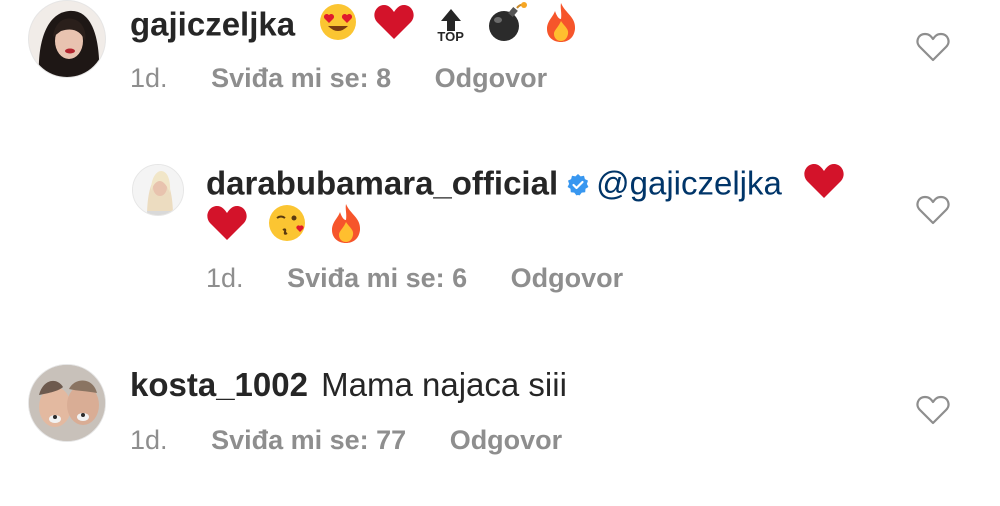  I want to click on face-blowing-a-kiss-icon, so click(288, 228).